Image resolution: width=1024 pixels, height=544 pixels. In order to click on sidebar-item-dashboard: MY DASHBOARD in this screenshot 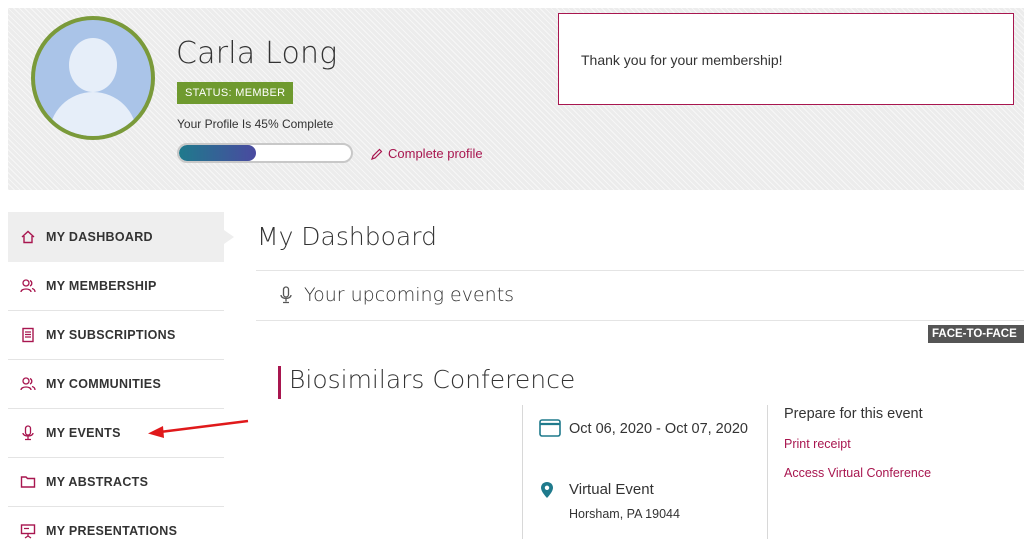, I will do `click(121, 237)`.